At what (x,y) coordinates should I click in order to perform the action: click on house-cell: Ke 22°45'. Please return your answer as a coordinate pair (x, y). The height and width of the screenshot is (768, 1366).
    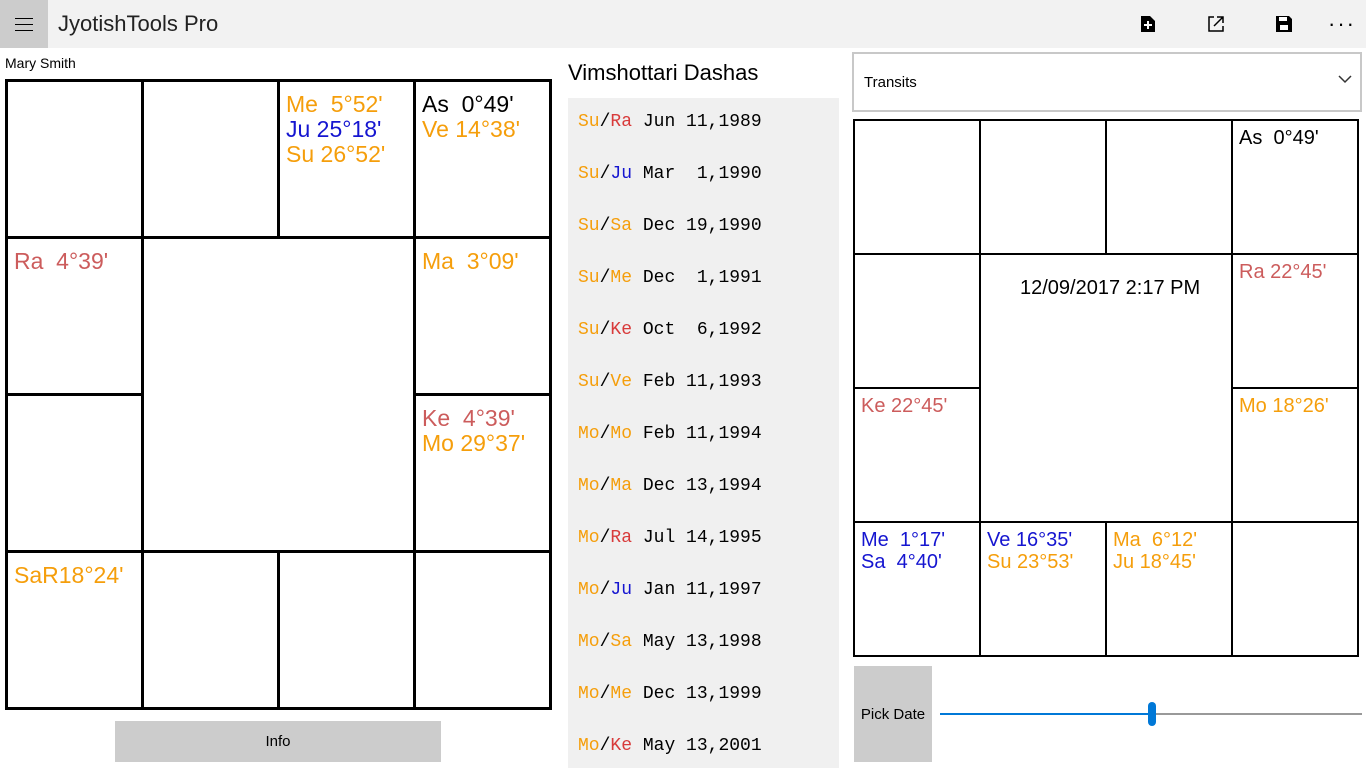
    Looking at the image, I should click on (917, 455).